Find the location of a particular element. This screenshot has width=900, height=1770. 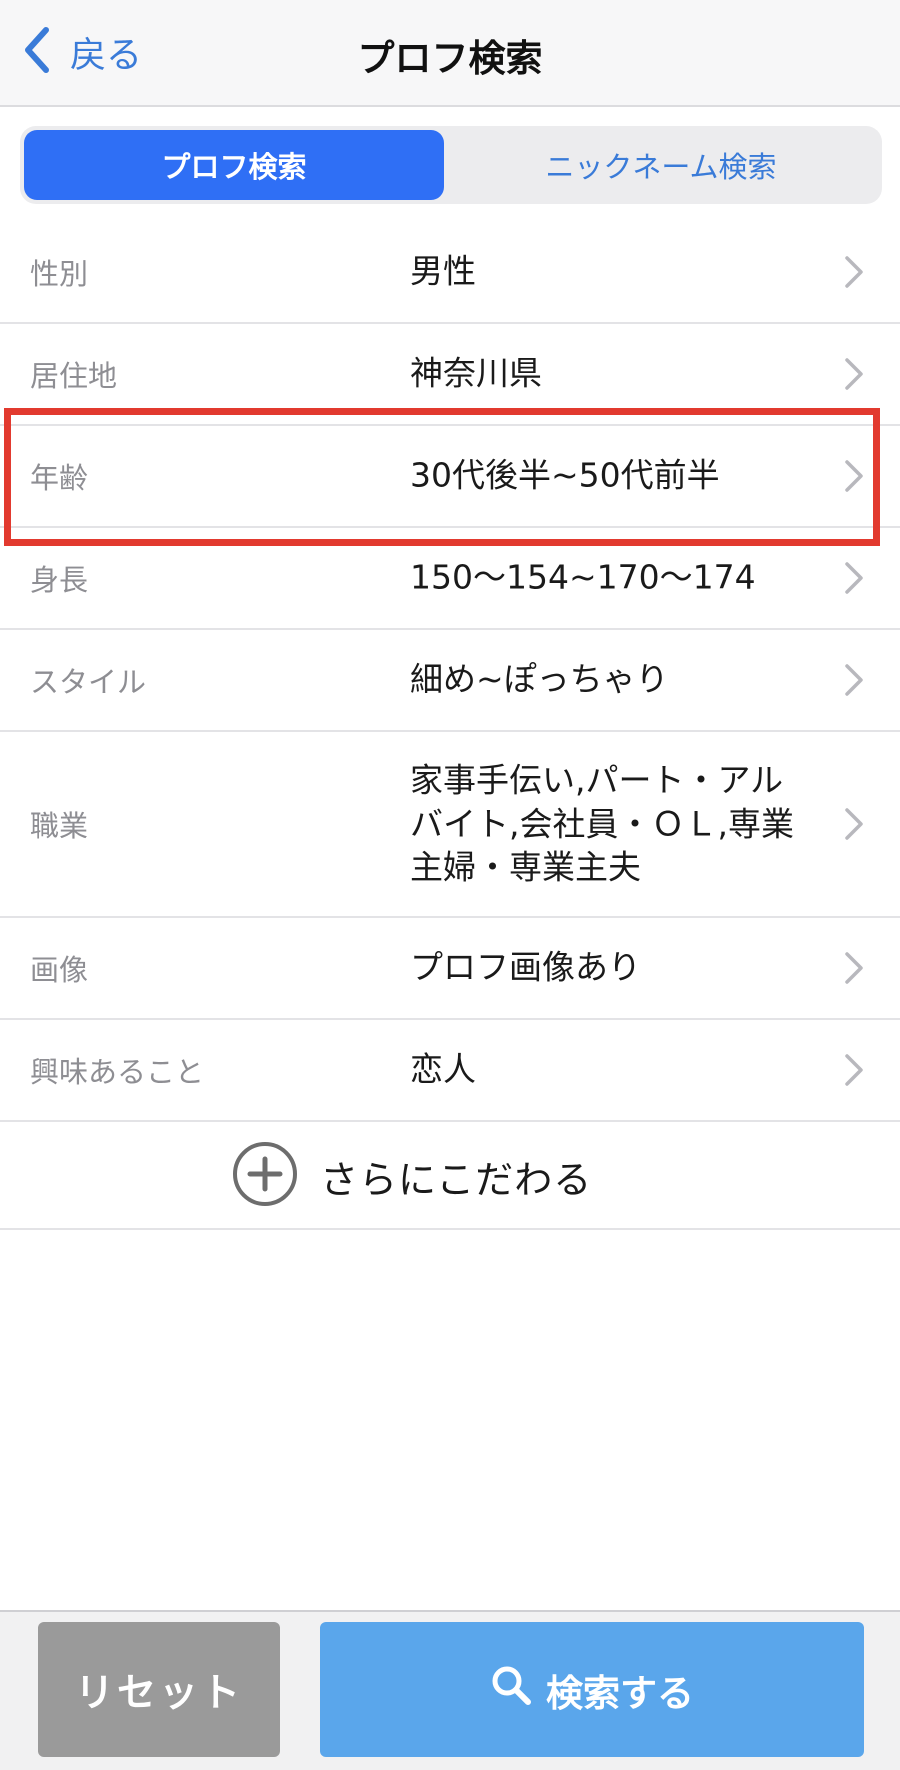

row-value: 30代後半~50代前半 is located at coordinates (565, 475).